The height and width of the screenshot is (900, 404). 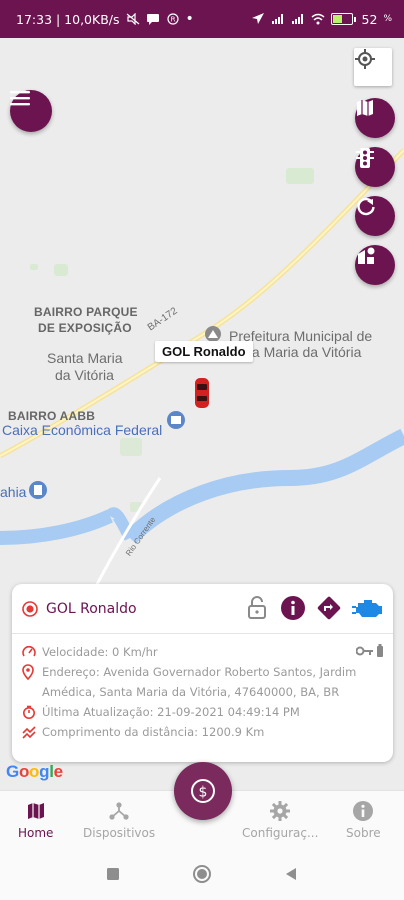 I want to click on battery-percent: 52, so click(x=369, y=19).